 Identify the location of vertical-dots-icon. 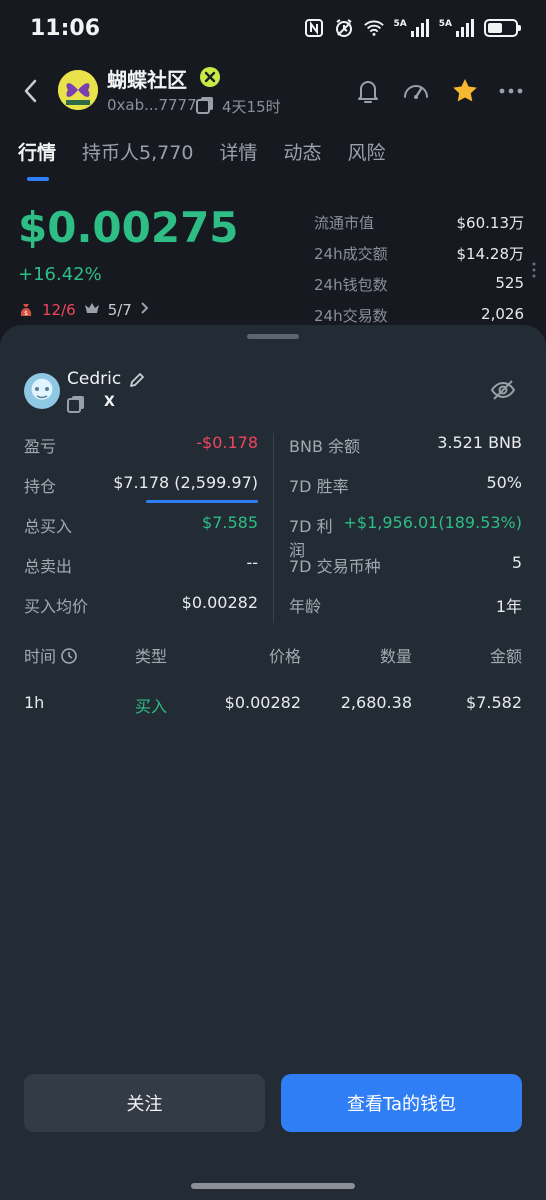
(534, 272).